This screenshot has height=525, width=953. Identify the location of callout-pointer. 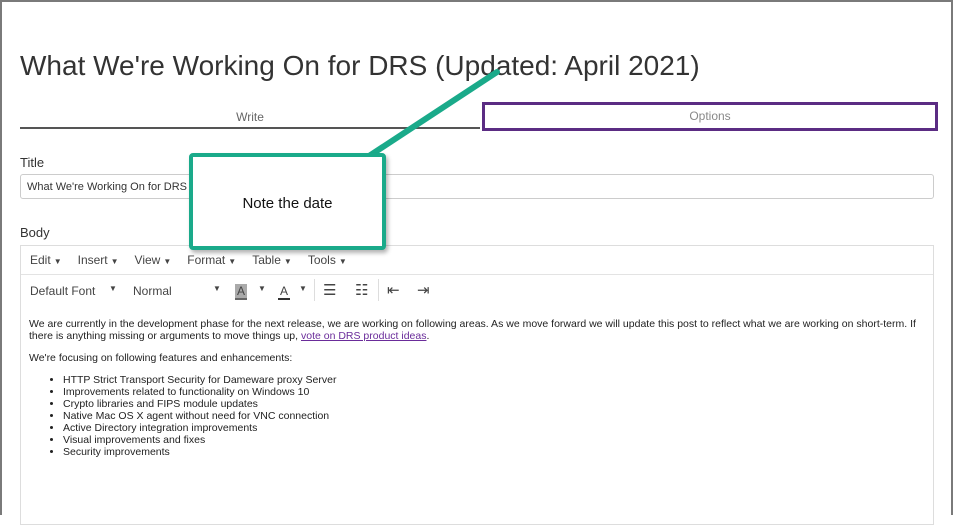
(431, 115).